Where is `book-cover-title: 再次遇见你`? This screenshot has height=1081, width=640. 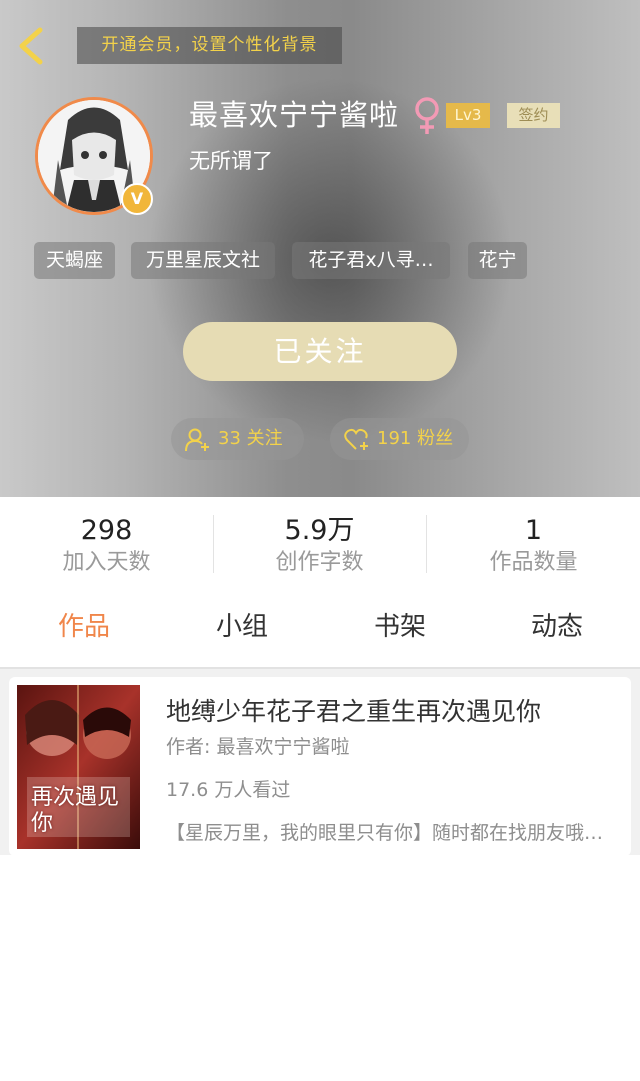 book-cover-title: 再次遇见你 is located at coordinates (75, 810).